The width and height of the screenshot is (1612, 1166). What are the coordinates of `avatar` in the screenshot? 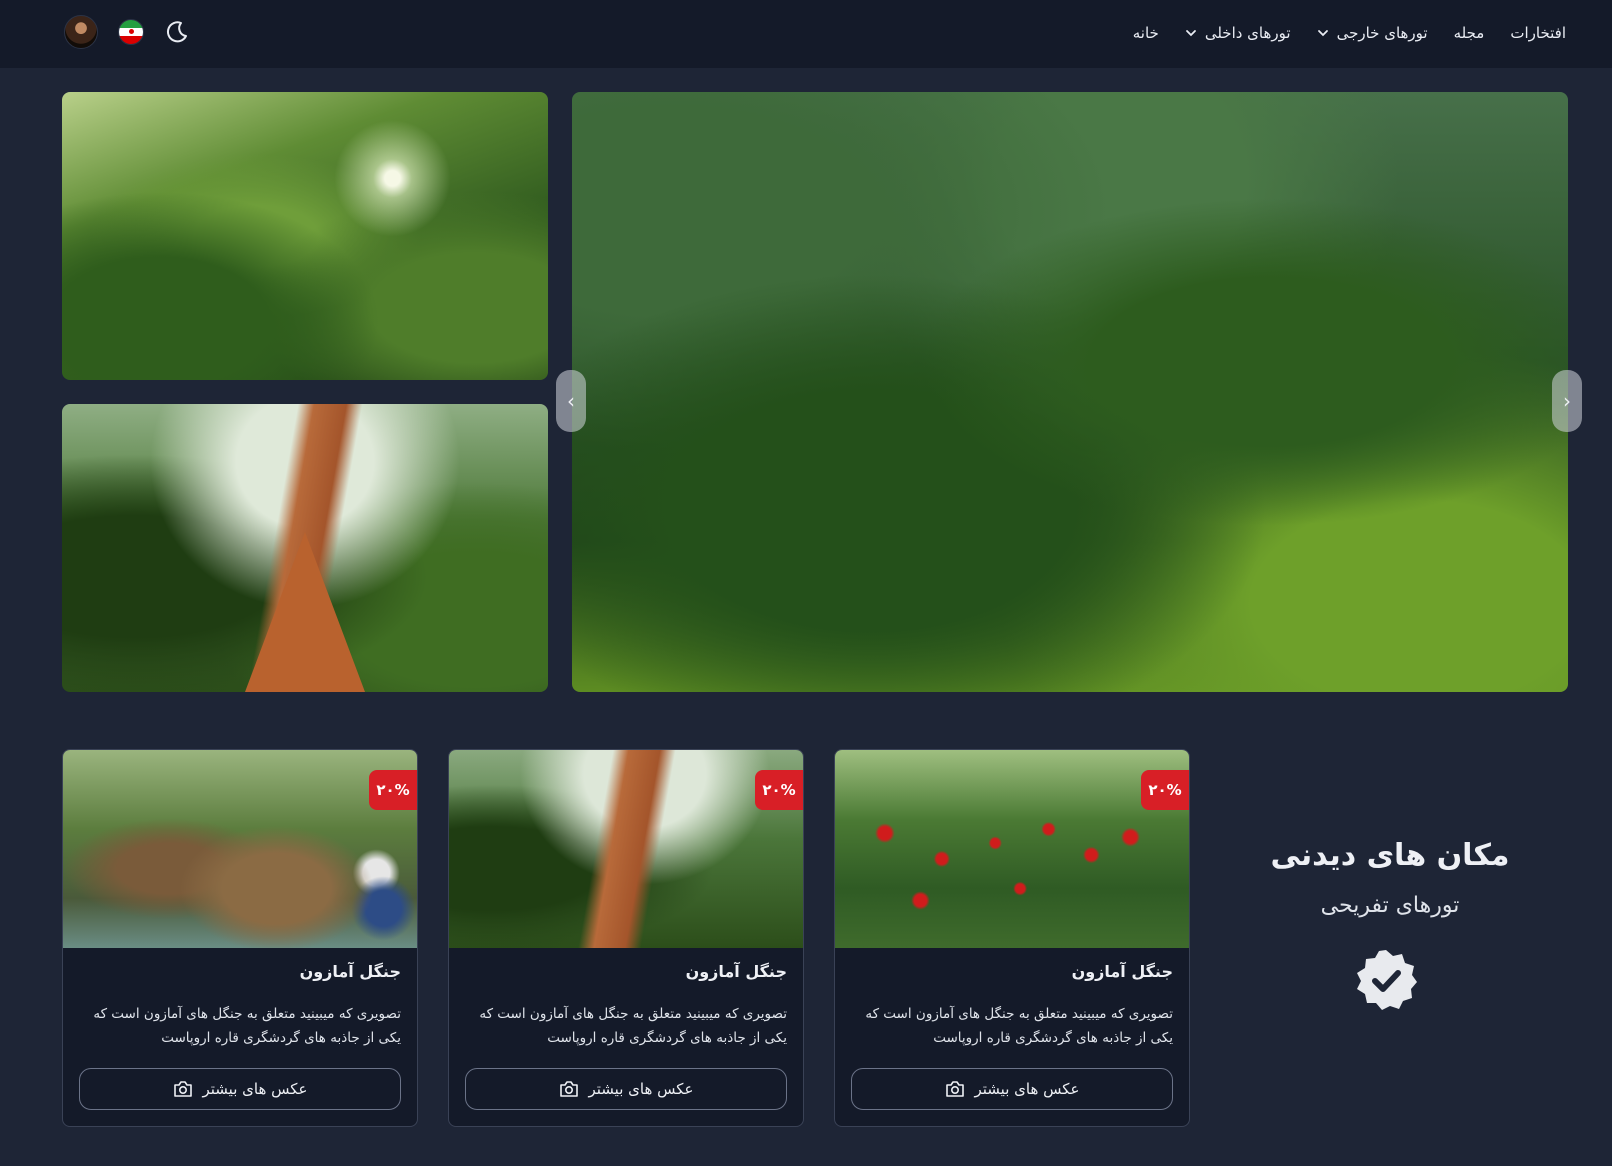 It's located at (81, 32).